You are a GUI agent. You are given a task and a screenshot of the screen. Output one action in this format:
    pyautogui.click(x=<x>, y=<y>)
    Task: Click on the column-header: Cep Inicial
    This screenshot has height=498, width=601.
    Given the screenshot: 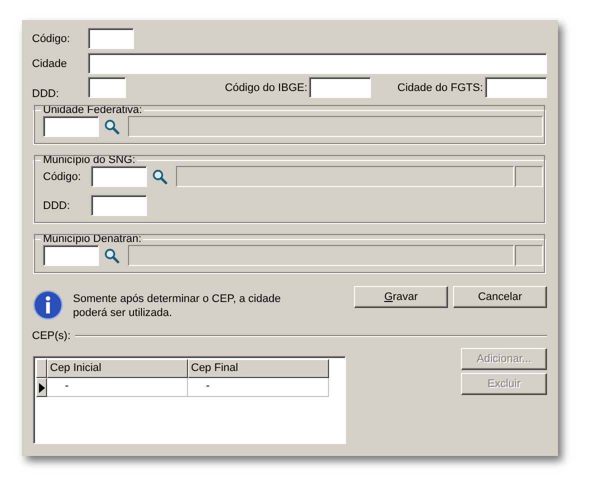 What is the action you would take?
    pyautogui.click(x=117, y=368)
    